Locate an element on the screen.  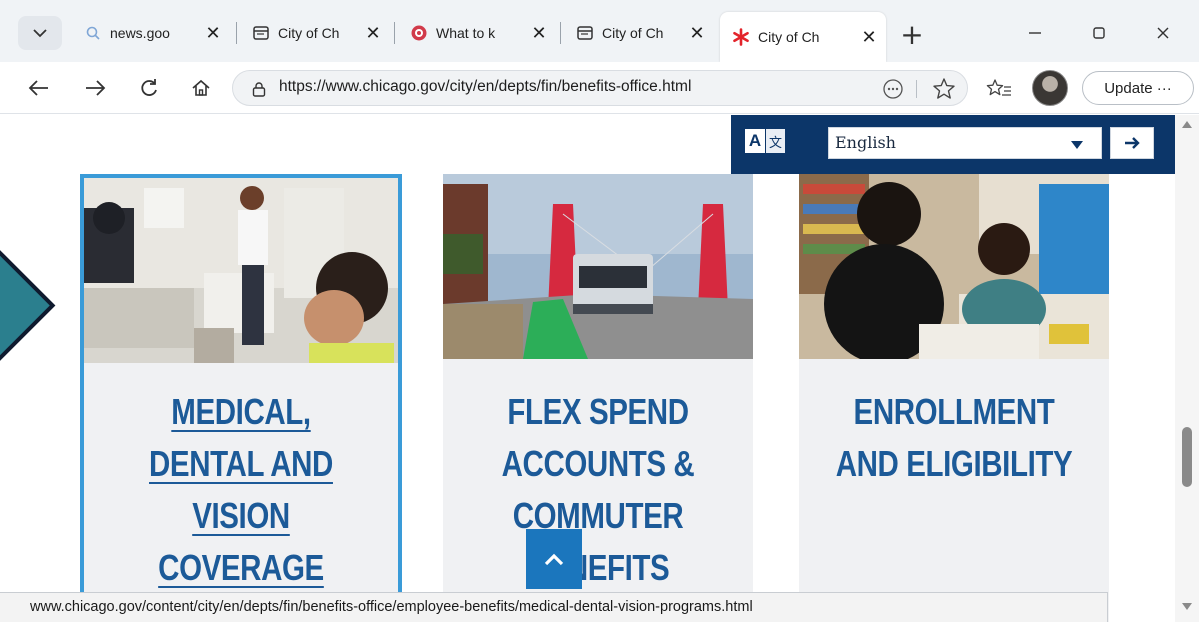
maximize-icon is located at coordinates (1099, 33).